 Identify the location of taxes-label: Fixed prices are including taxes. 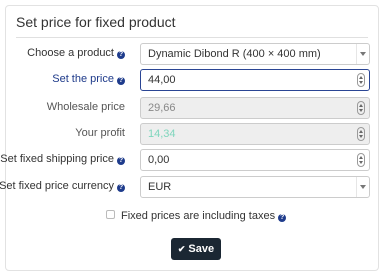
(198, 216).